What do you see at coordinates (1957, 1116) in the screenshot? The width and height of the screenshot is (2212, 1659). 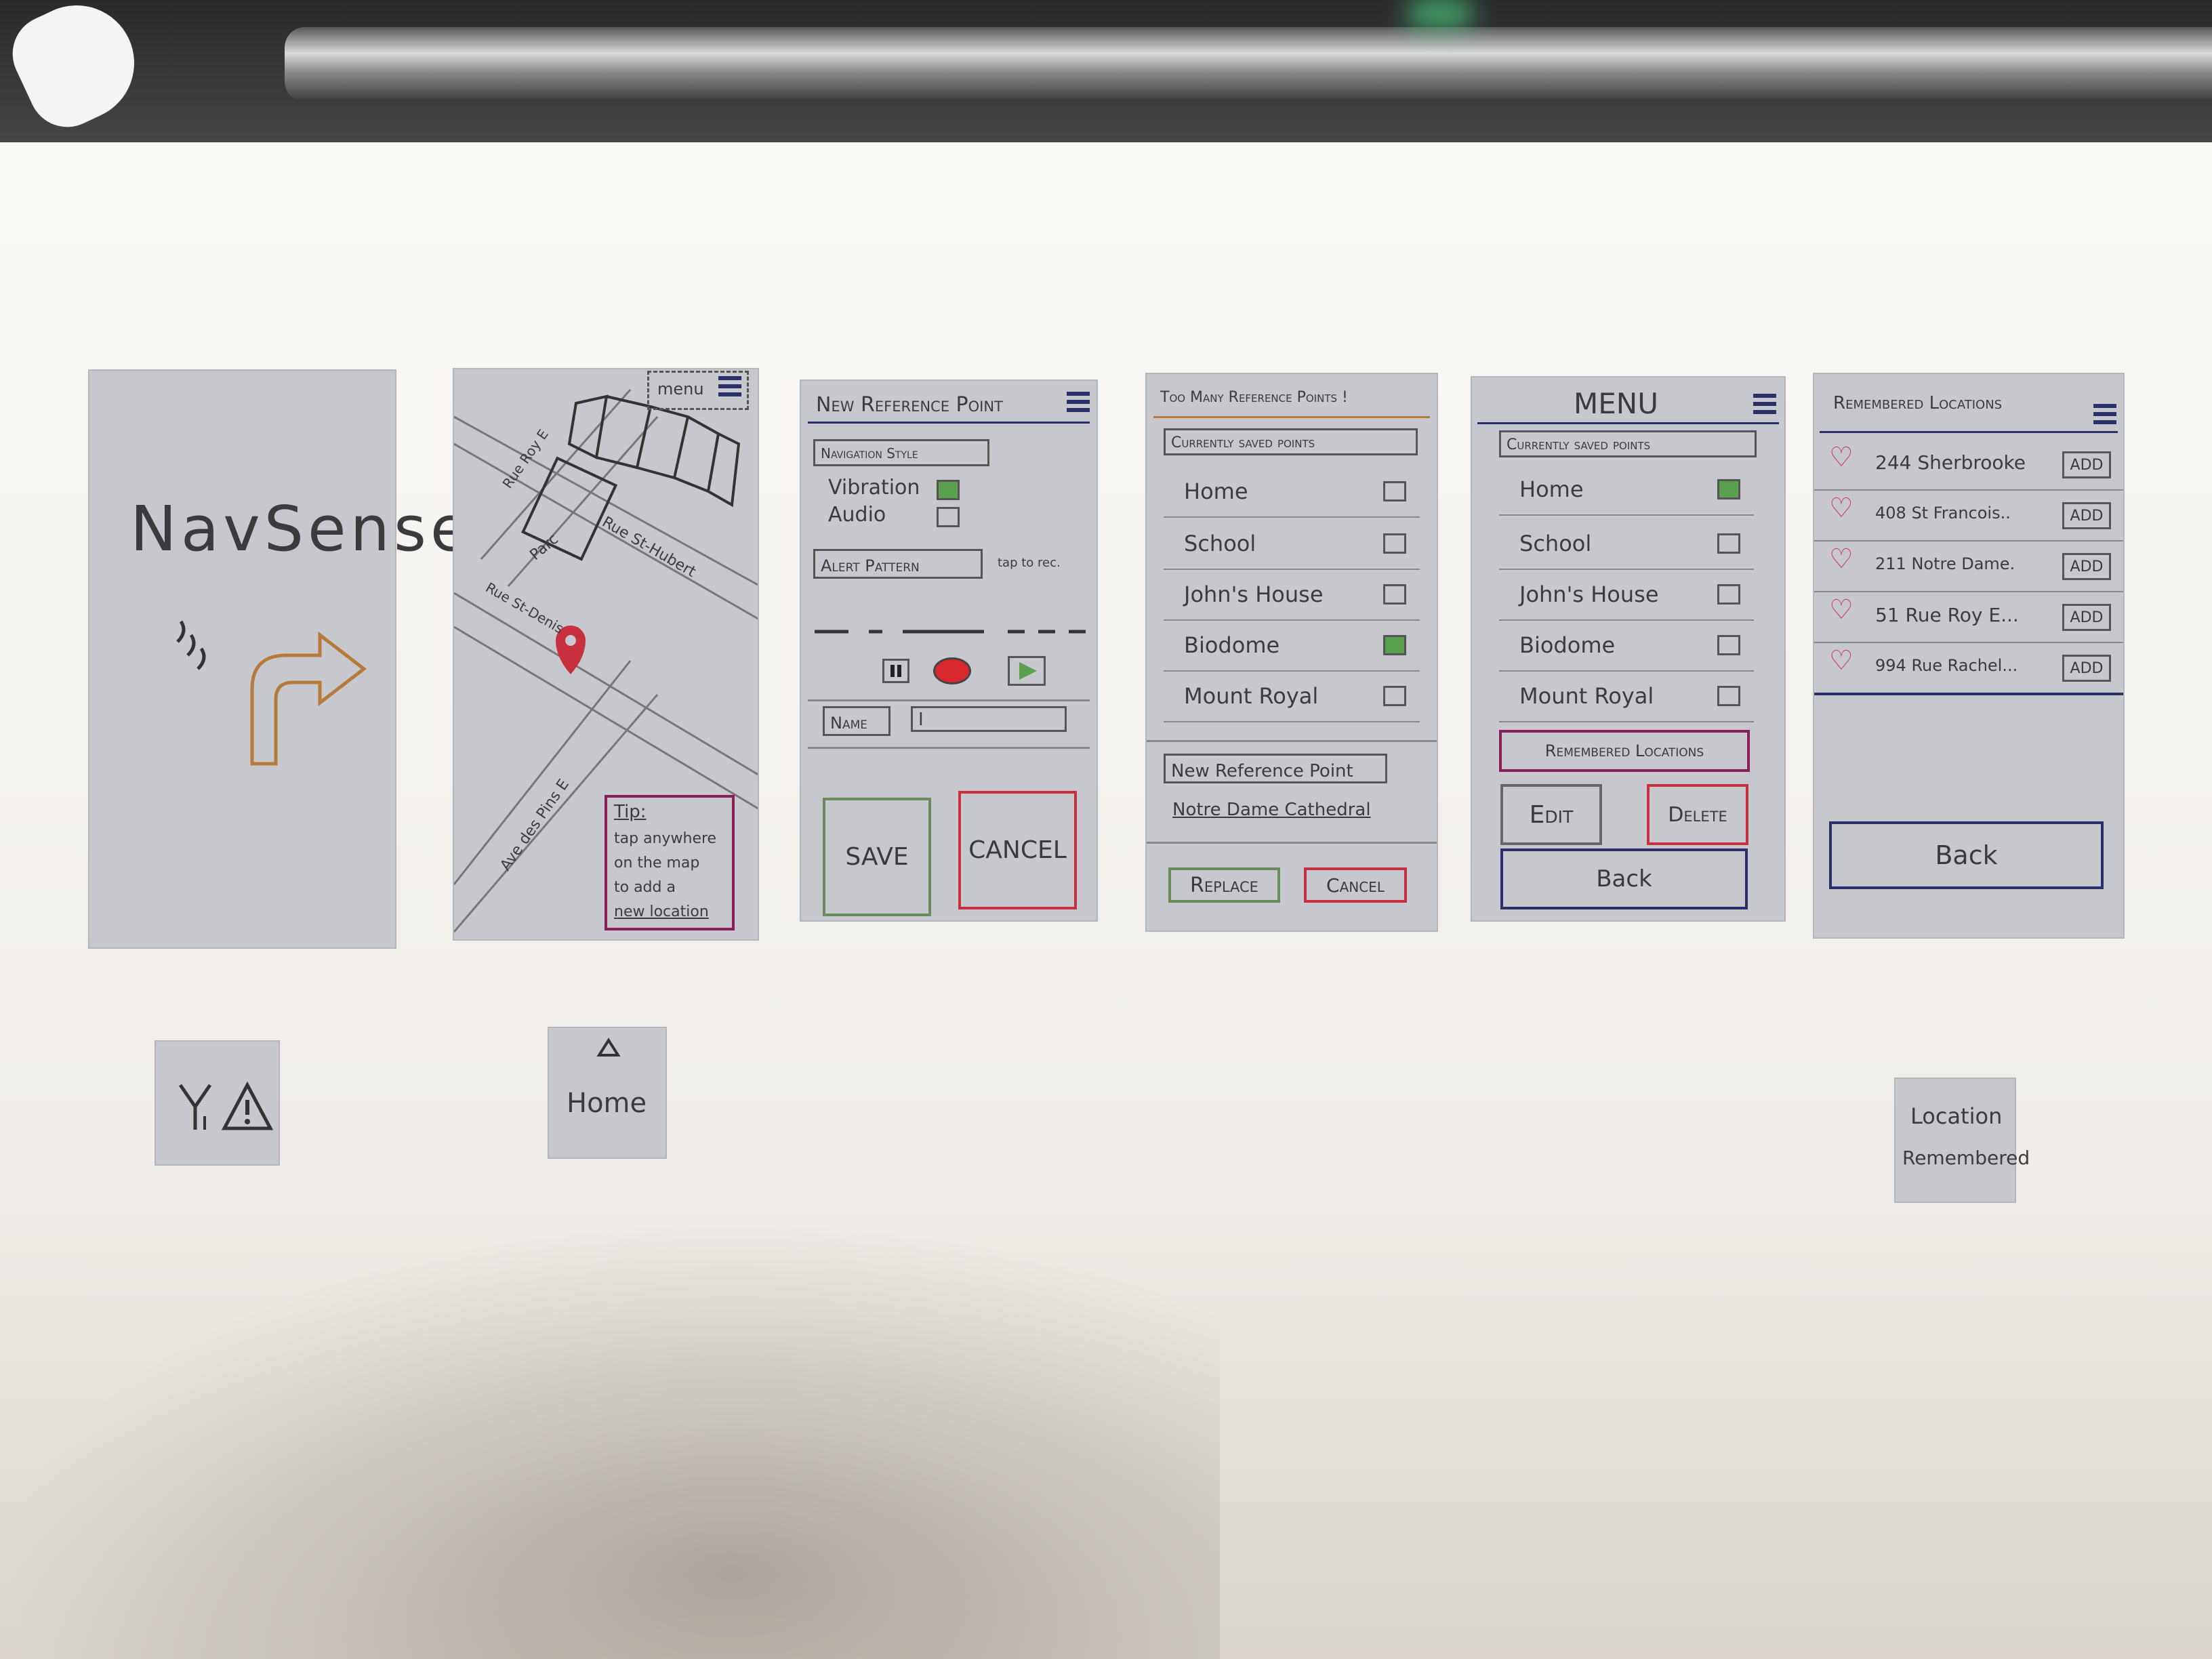 I see `location-label: Location` at bounding box center [1957, 1116].